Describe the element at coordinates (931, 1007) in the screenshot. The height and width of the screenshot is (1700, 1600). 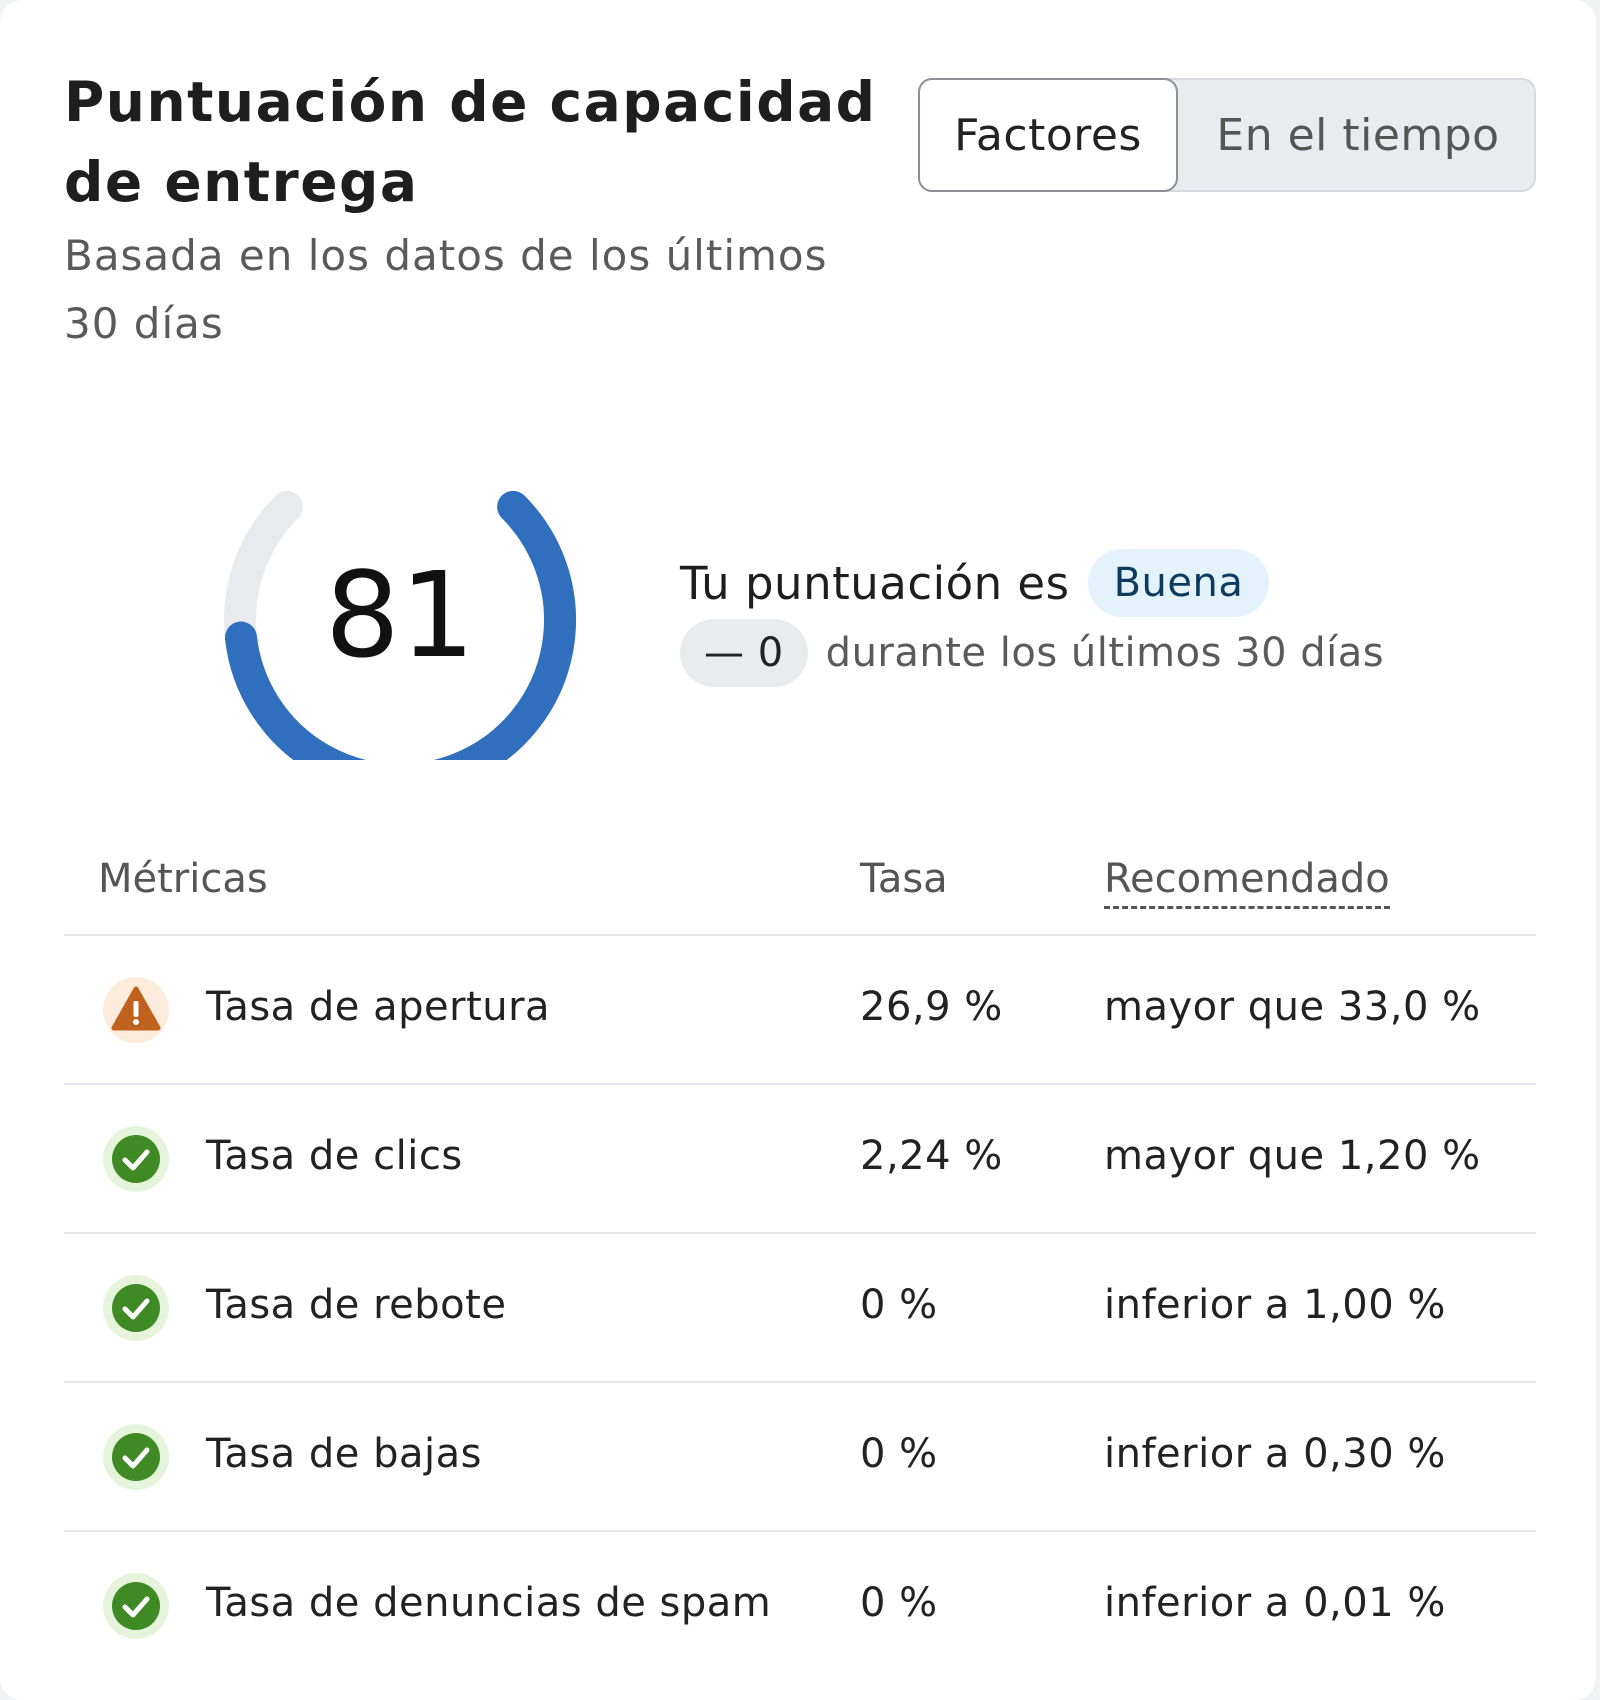
I see `metric-rate: 26,9 %` at that location.